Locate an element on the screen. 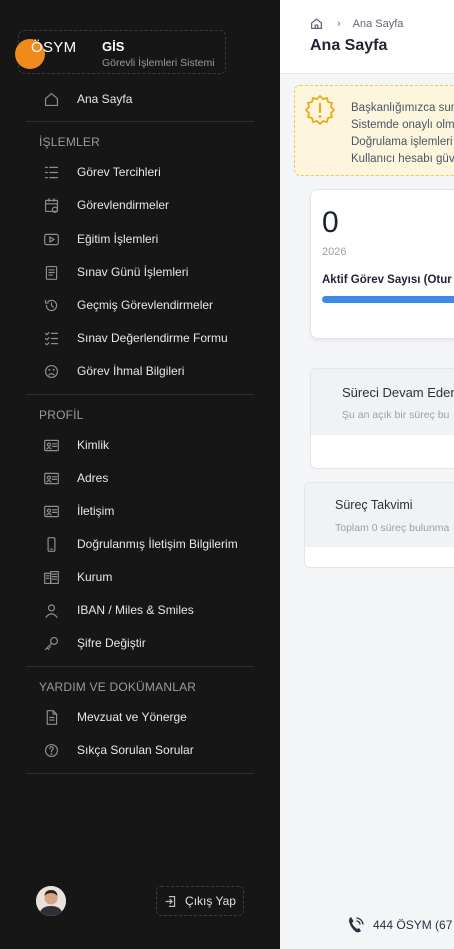 This screenshot has width=454, height=949. checklist-icon is located at coordinates (51, 338).